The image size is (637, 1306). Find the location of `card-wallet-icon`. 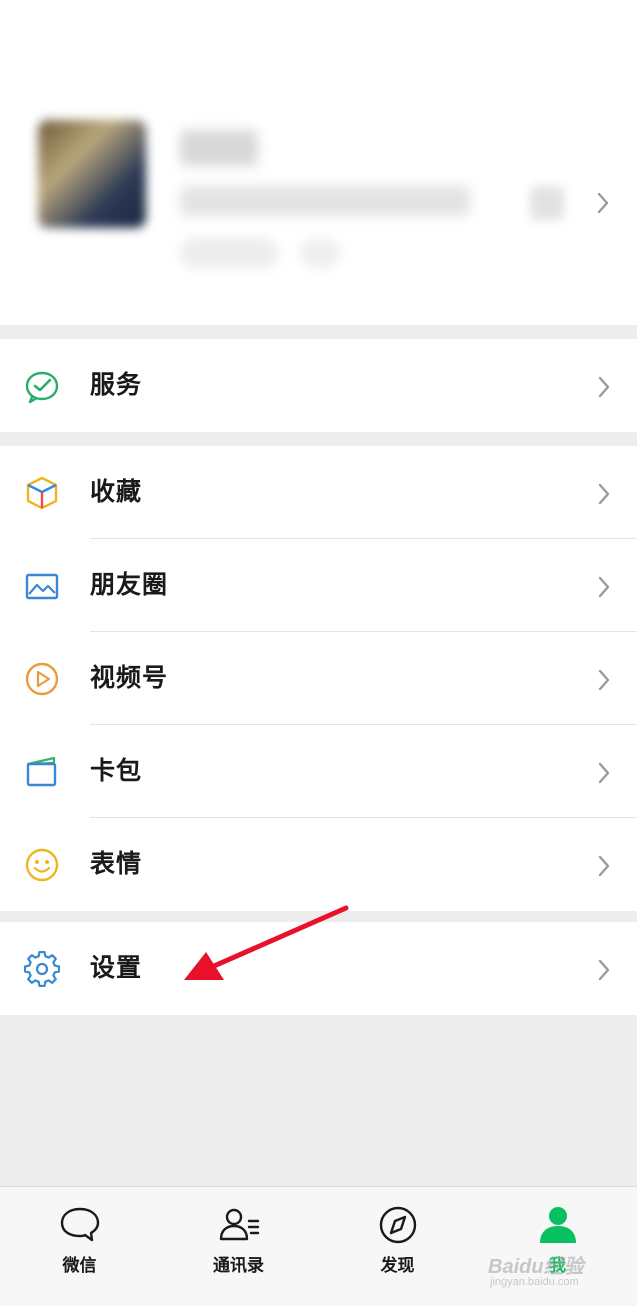

card-wallet-icon is located at coordinates (42, 772).